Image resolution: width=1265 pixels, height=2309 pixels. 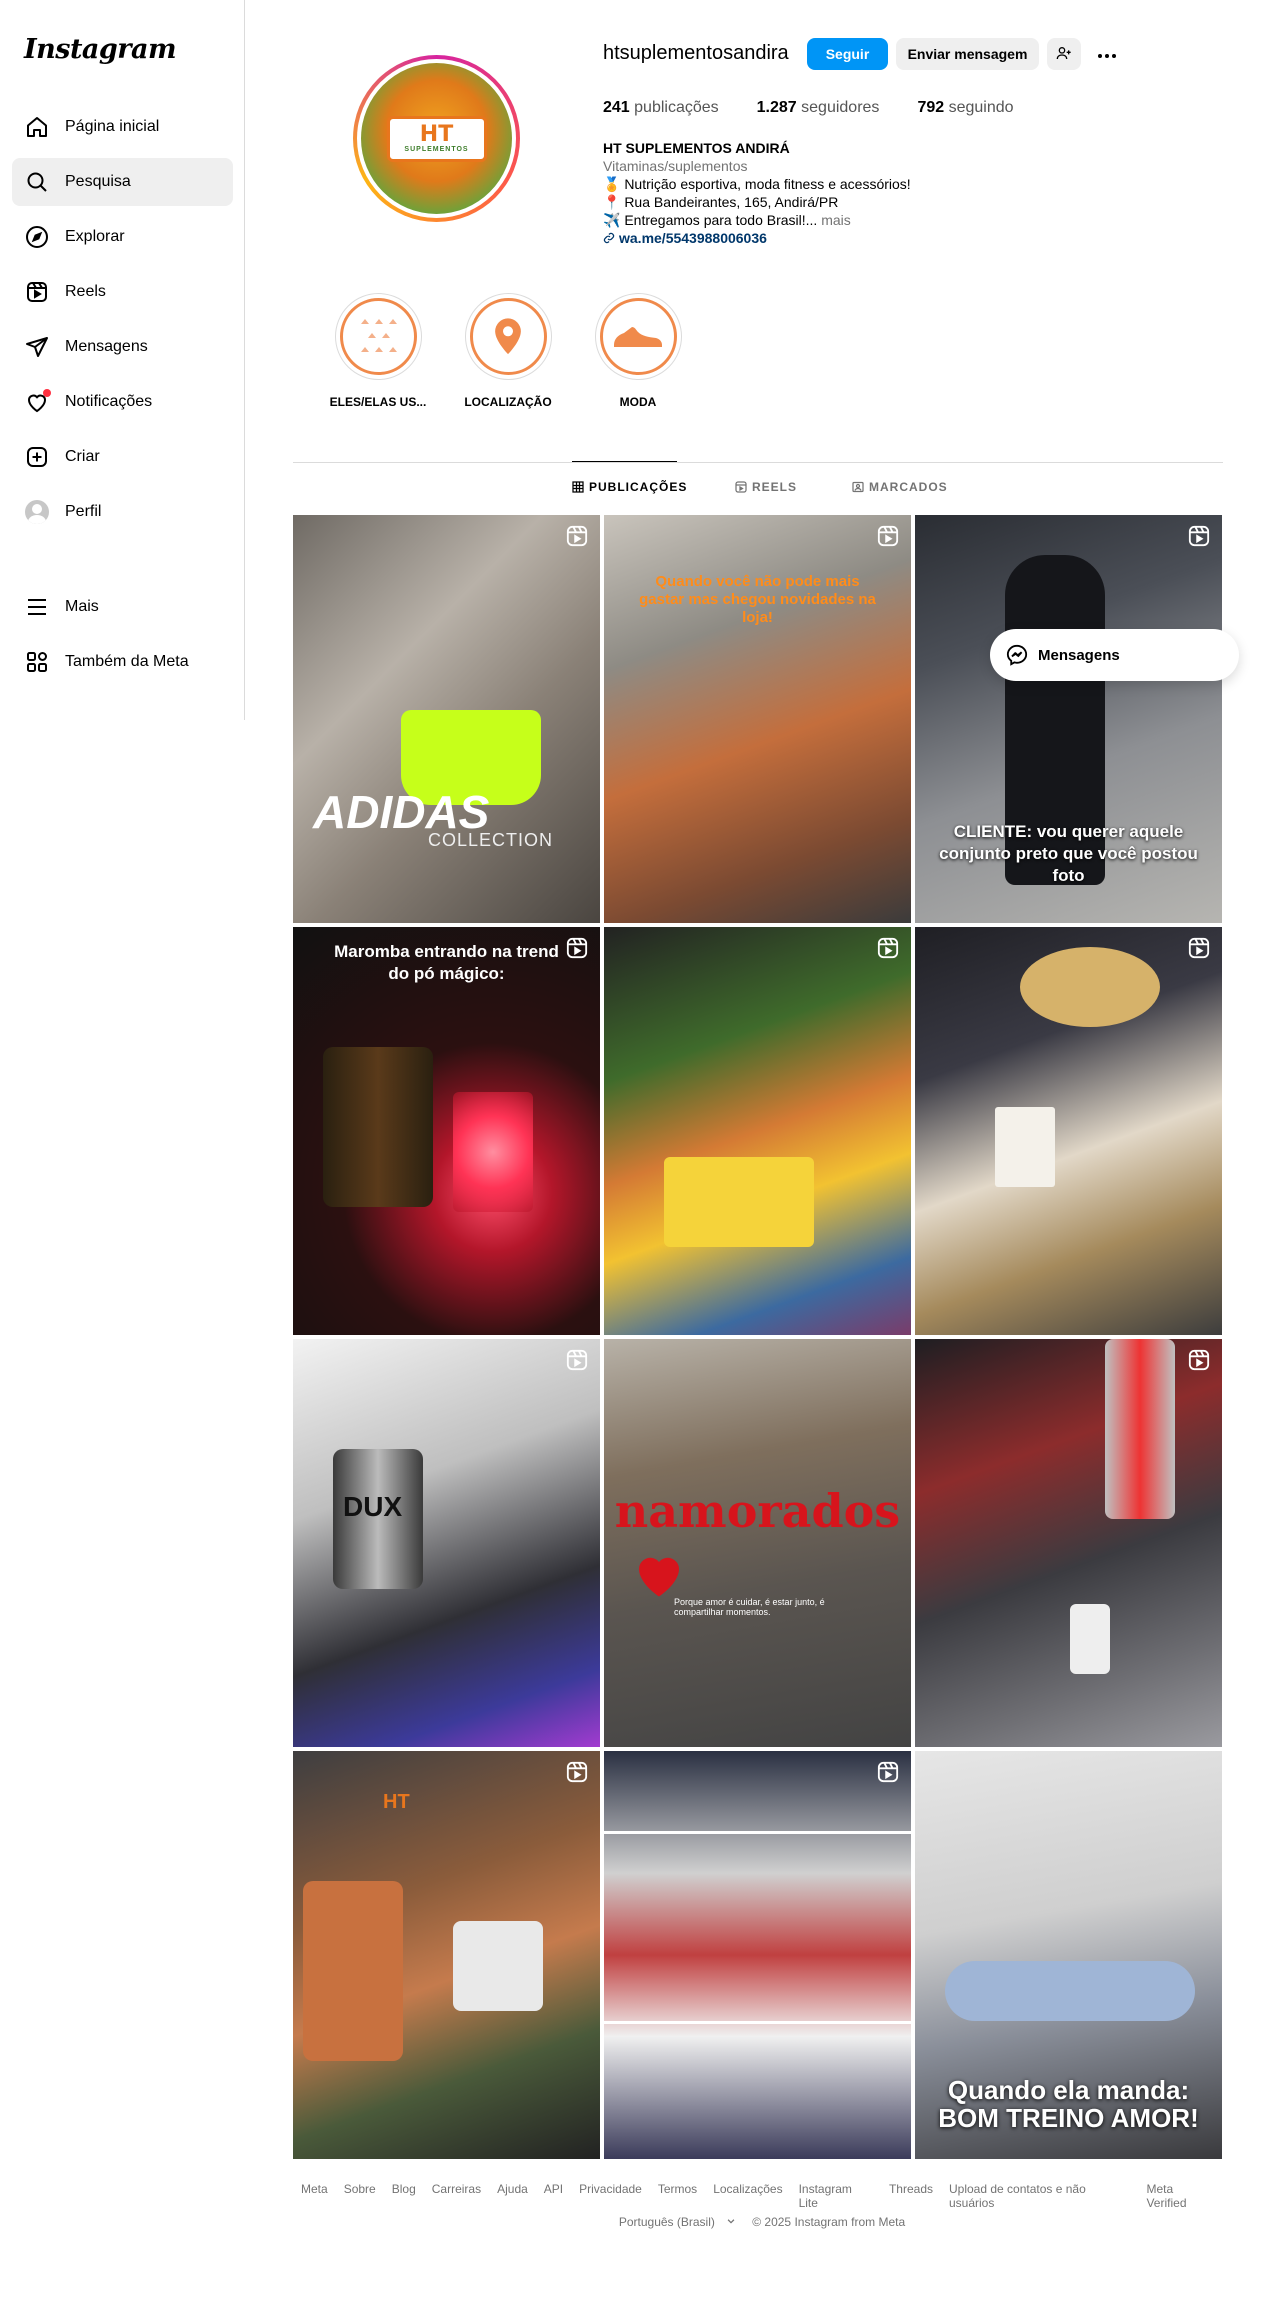 What do you see at coordinates (775, 487) in the screenshot?
I see `tab-label: REELS` at bounding box center [775, 487].